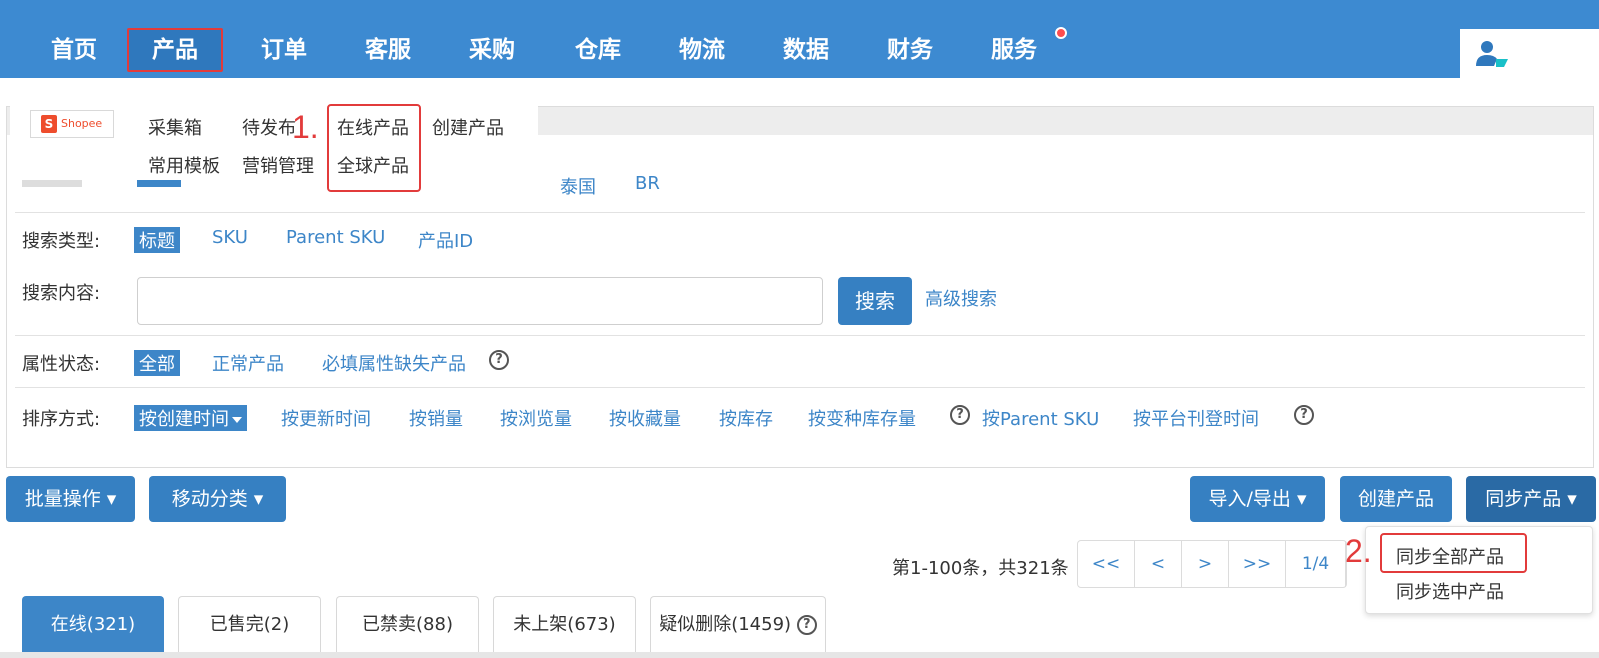 The height and width of the screenshot is (658, 1599). Describe the element at coordinates (49, 124) in the screenshot. I see `shopee-bag-icon: S` at that location.